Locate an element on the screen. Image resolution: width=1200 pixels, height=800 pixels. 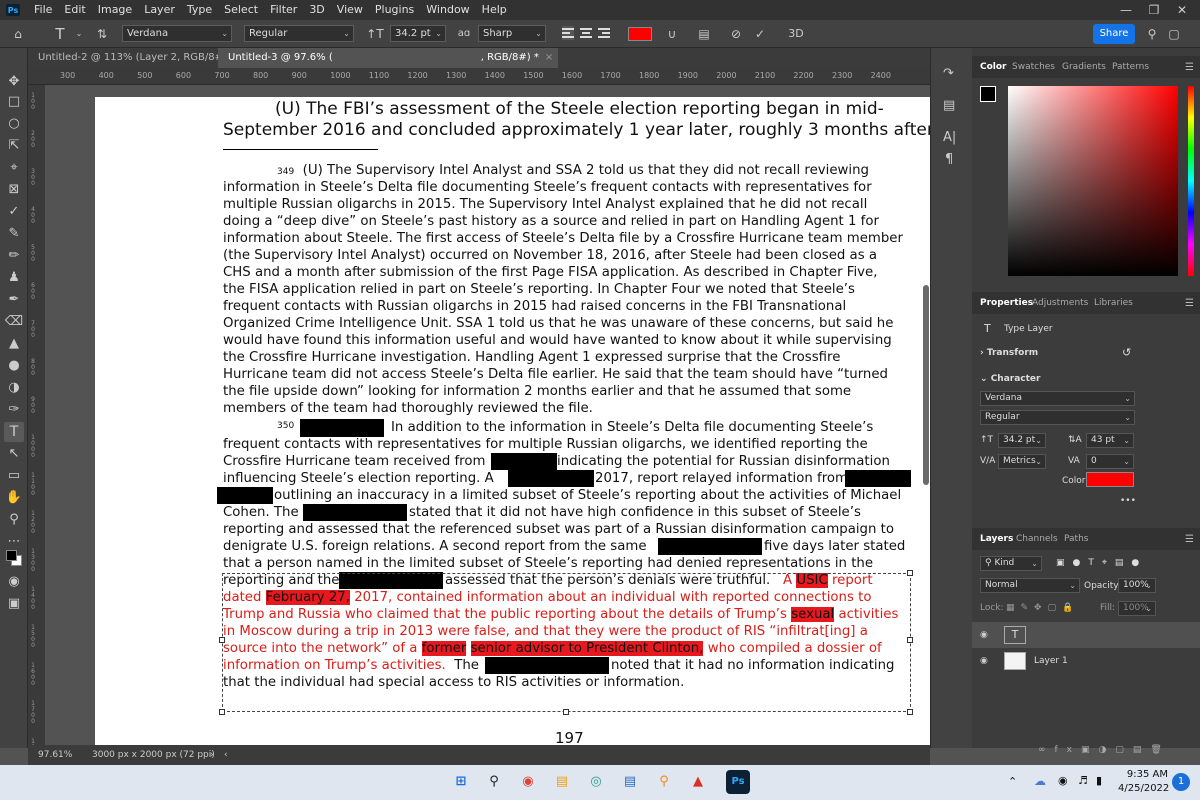
marquee-tool-icon: □ is located at coordinates (14, 102).